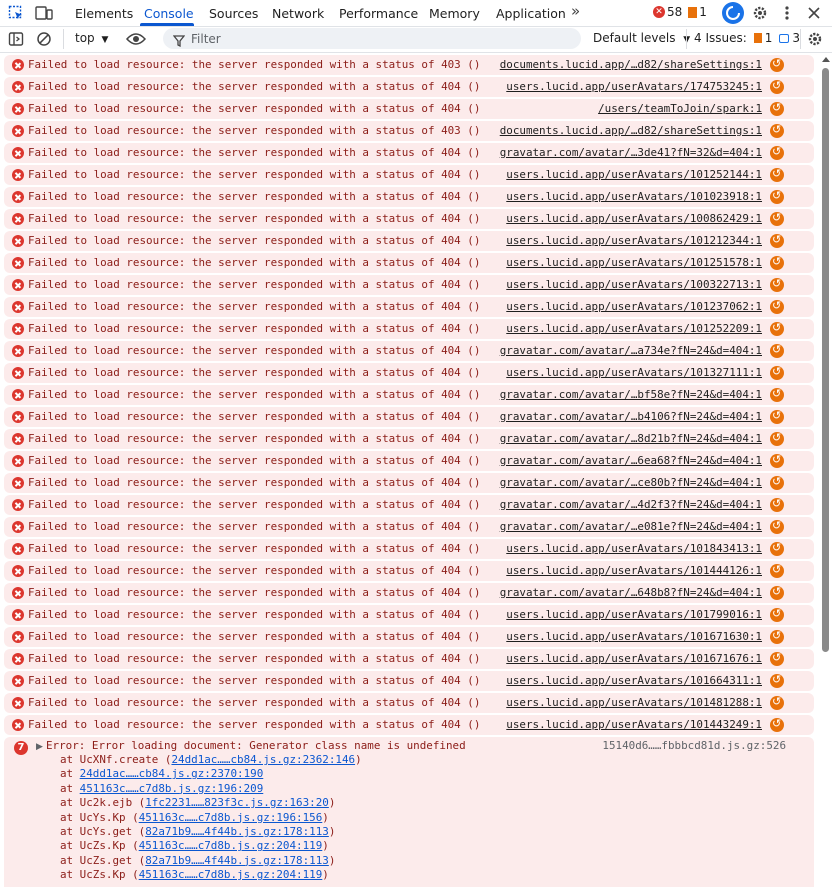 Image resolution: width=832 pixels, height=887 pixels. Describe the element at coordinates (634, 614) in the screenshot. I see `source-link: users.lucid.app/userAvatars/101799016:1` at that location.